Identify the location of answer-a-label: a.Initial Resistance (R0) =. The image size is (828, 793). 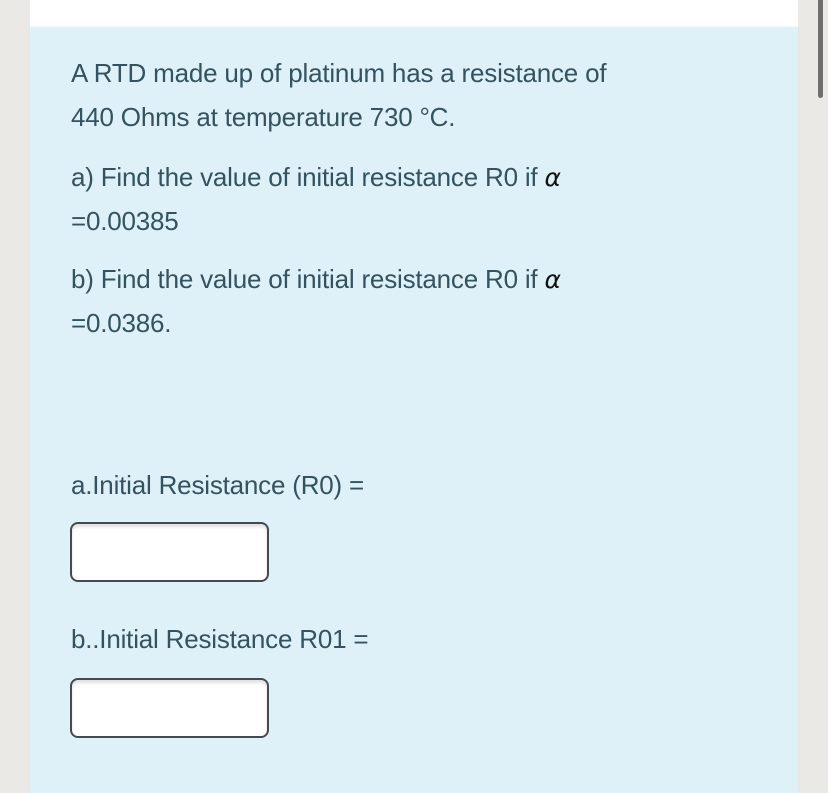
(218, 485).